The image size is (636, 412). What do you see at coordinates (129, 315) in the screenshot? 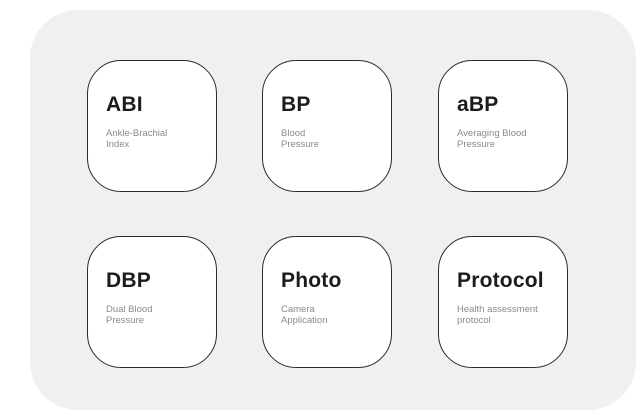
I see `tile-subtitle: Dual Blood Pressure` at bounding box center [129, 315].